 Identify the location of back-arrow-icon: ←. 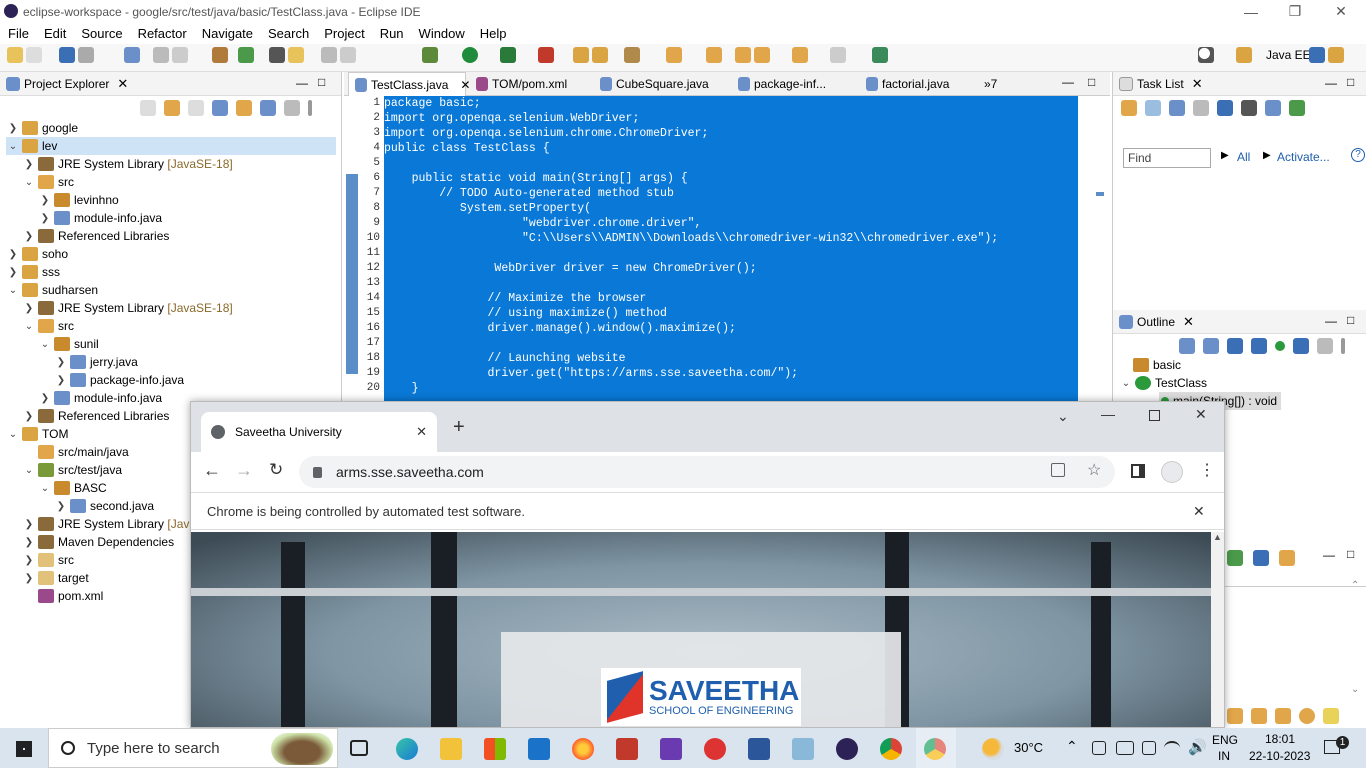
(212, 470).